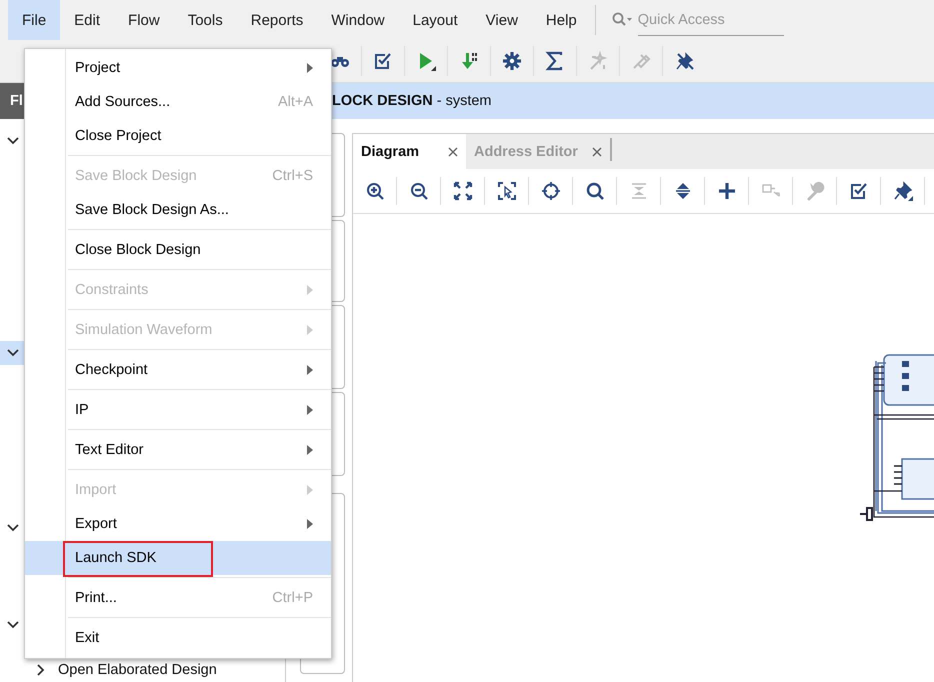 This screenshot has width=934, height=682. What do you see at coordinates (295, 102) in the screenshot?
I see `shortcut-label: Alt+A` at bounding box center [295, 102].